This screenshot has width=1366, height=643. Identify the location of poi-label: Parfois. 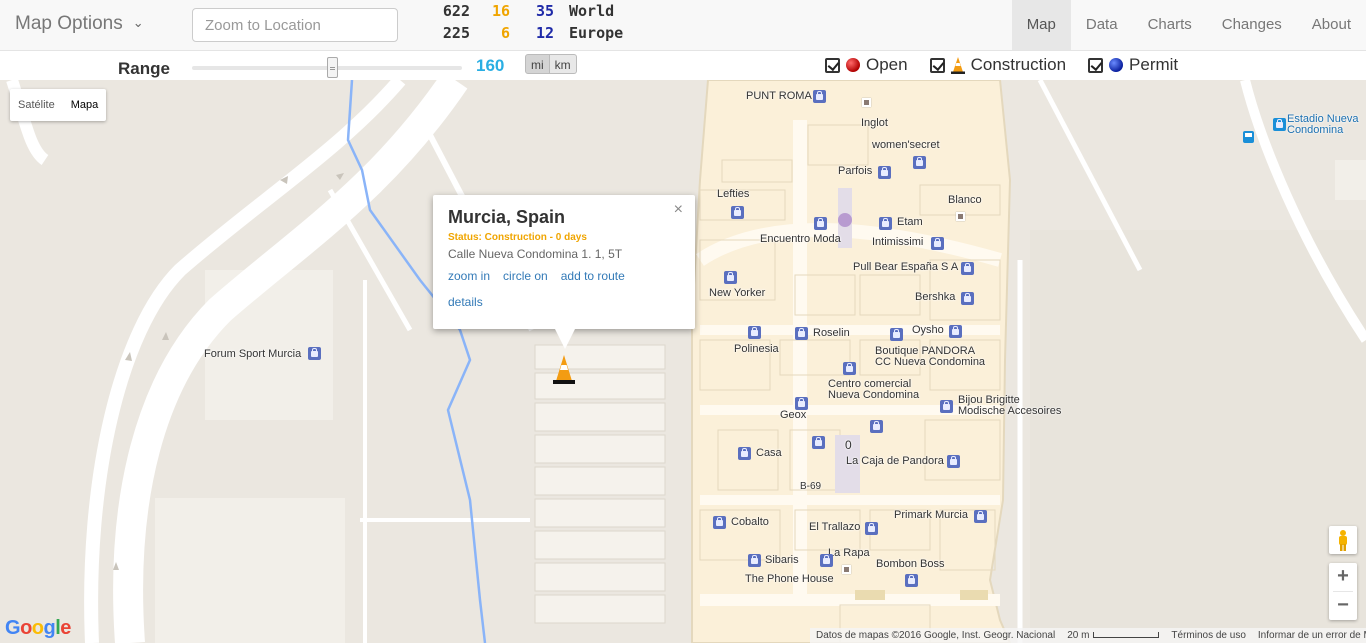
(855, 171).